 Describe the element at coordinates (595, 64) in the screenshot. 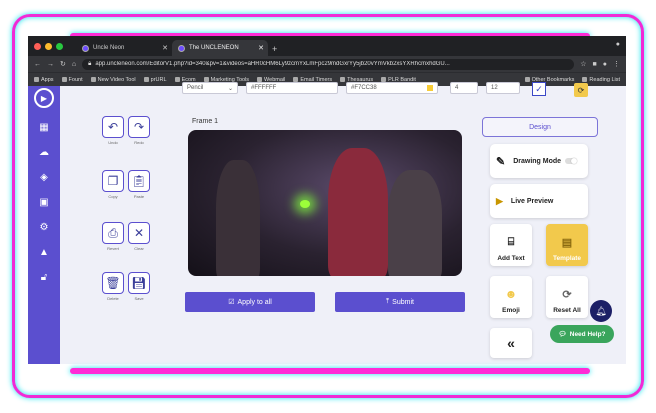

I see `extensions-icon: ■` at that location.